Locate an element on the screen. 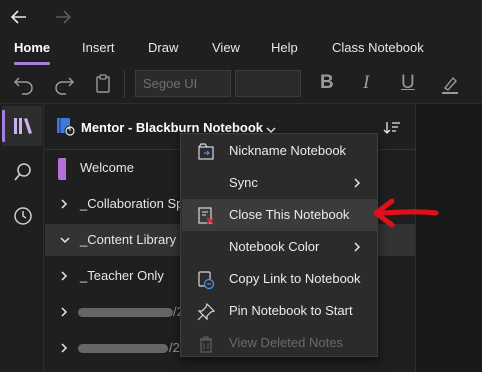 The image size is (482, 372). menu-item-notebook-color: Notebook Color is located at coordinates (279, 247).